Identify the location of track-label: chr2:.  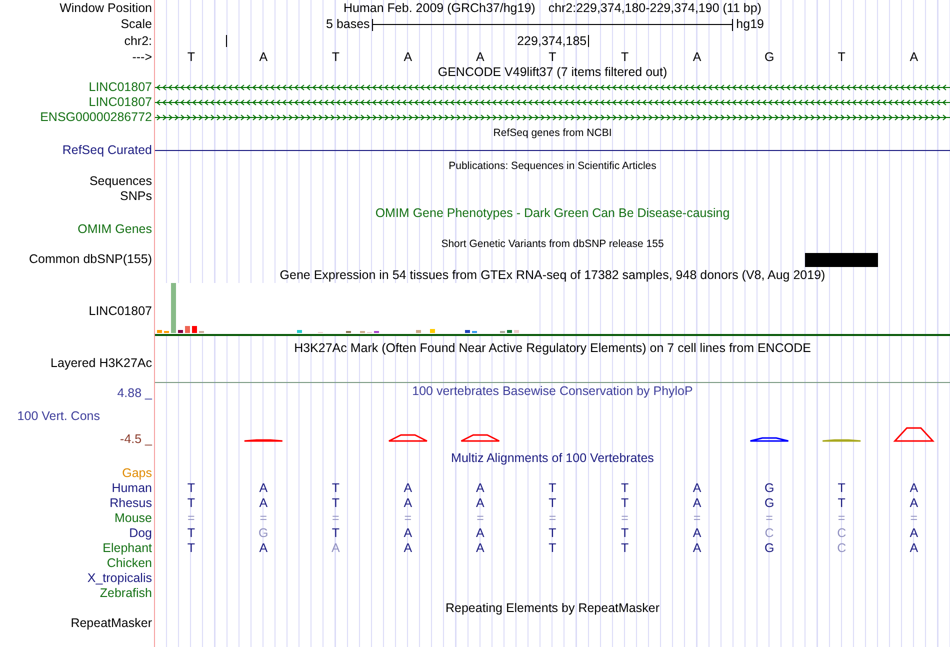
(138, 41).